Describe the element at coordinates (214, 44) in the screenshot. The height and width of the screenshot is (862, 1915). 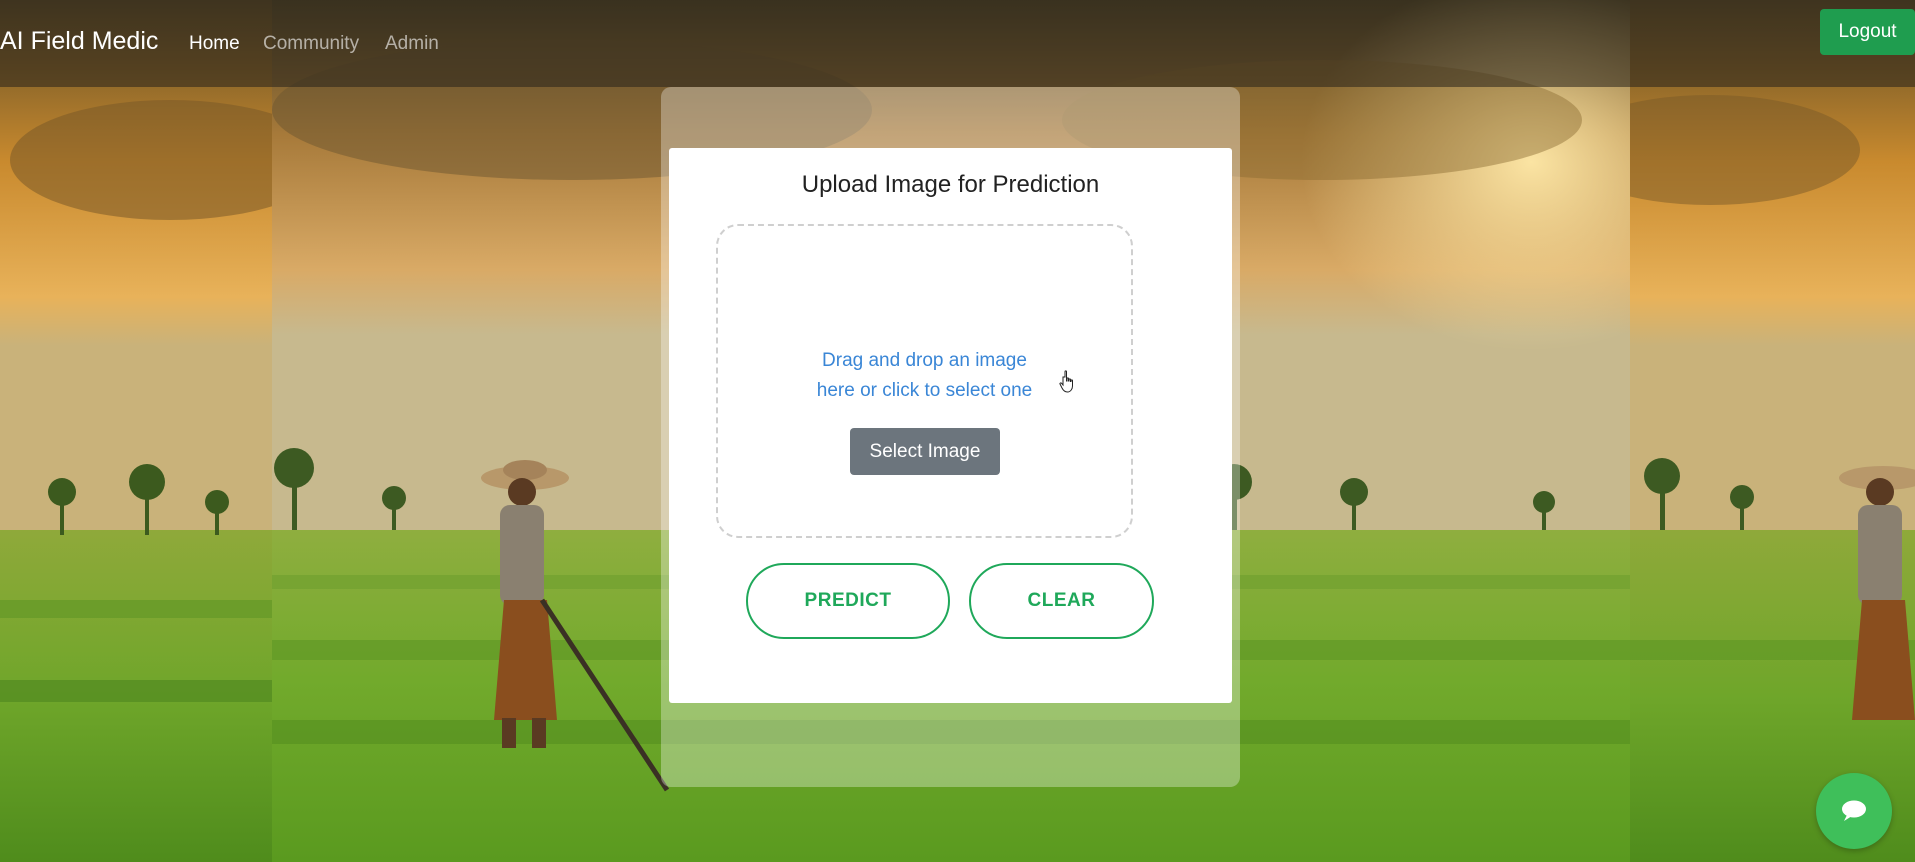
I see `nav-link-home: Home` at that location.